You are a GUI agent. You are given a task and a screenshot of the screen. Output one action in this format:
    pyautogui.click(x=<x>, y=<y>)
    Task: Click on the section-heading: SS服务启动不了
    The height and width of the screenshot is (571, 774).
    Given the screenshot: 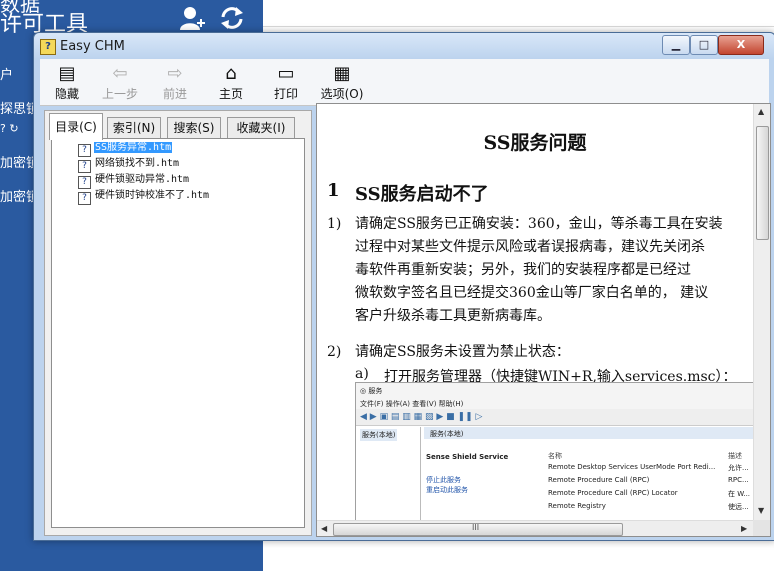 What is the action you would take?
    pyautogui.click(x=422, y=194)
    